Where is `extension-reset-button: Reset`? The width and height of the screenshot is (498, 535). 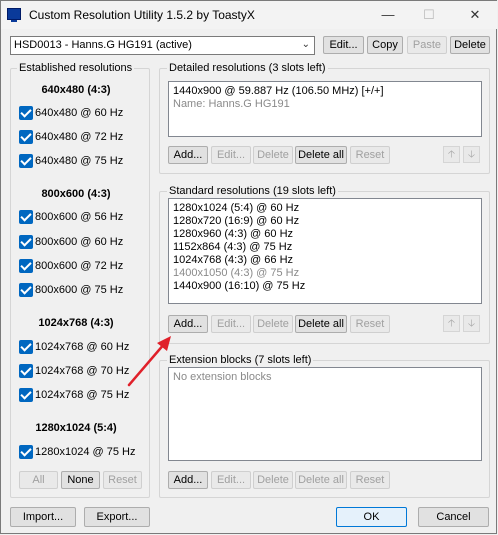
extension-reset-button: Reset is located at coordinates (370, 480).